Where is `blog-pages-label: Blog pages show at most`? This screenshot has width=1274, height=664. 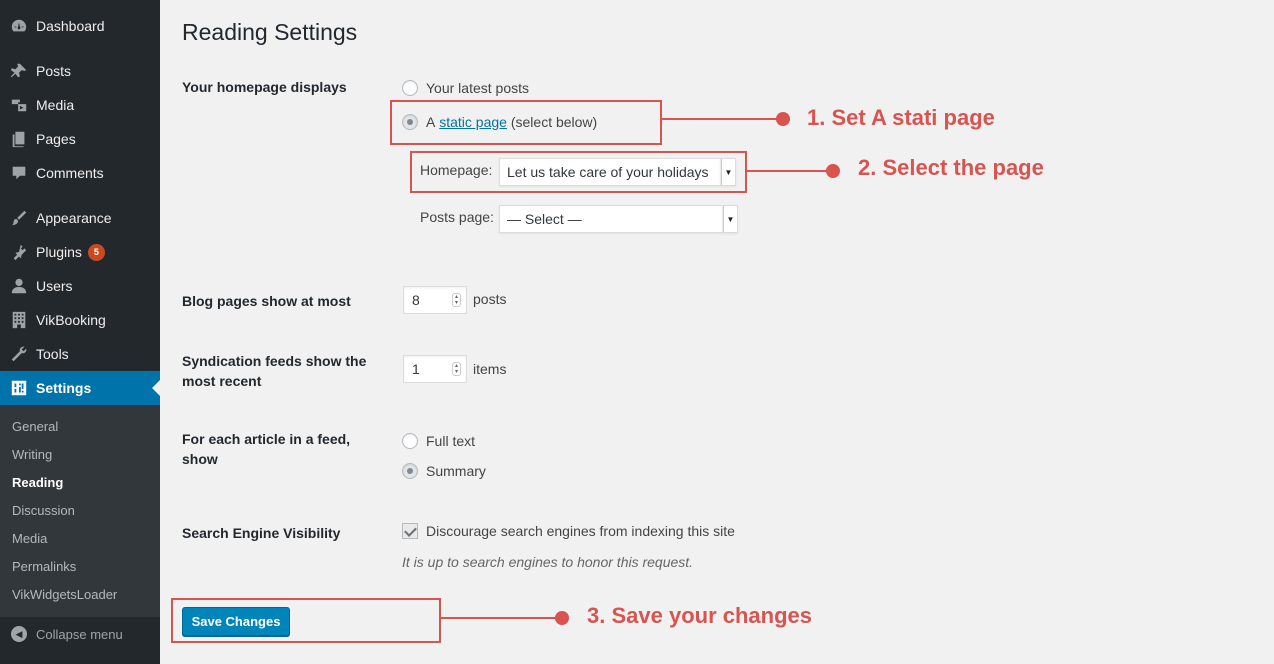
blog-pages-label: Blog pages show at most is located at coordinates (266, 301).